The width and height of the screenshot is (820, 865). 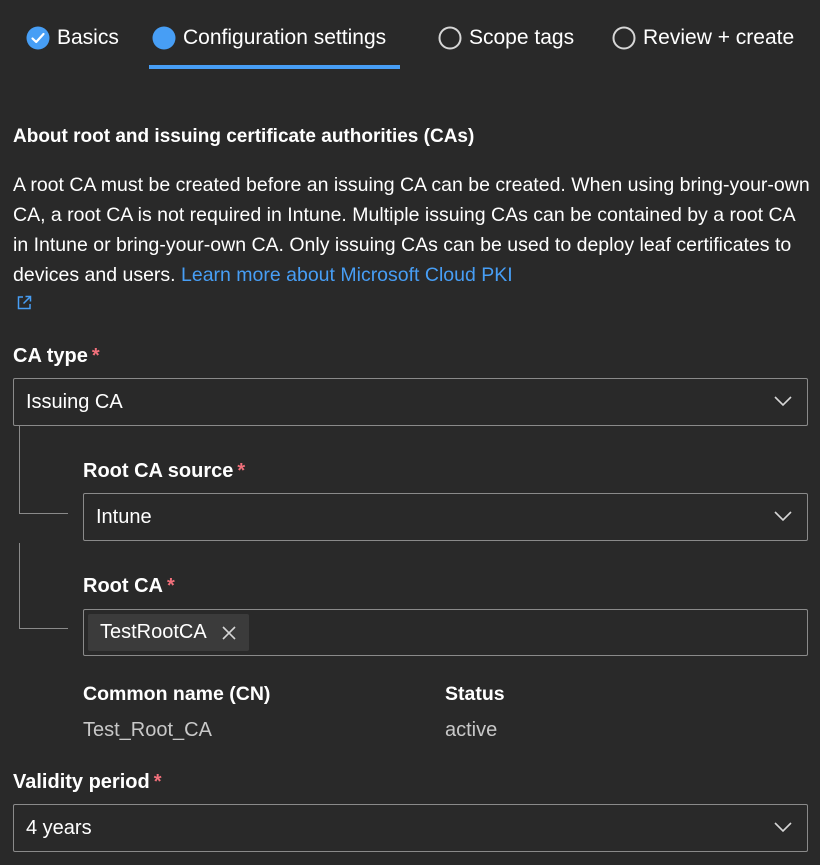 I want to click on ca-type-value: Issuing CA, so click(x=74, y=401).